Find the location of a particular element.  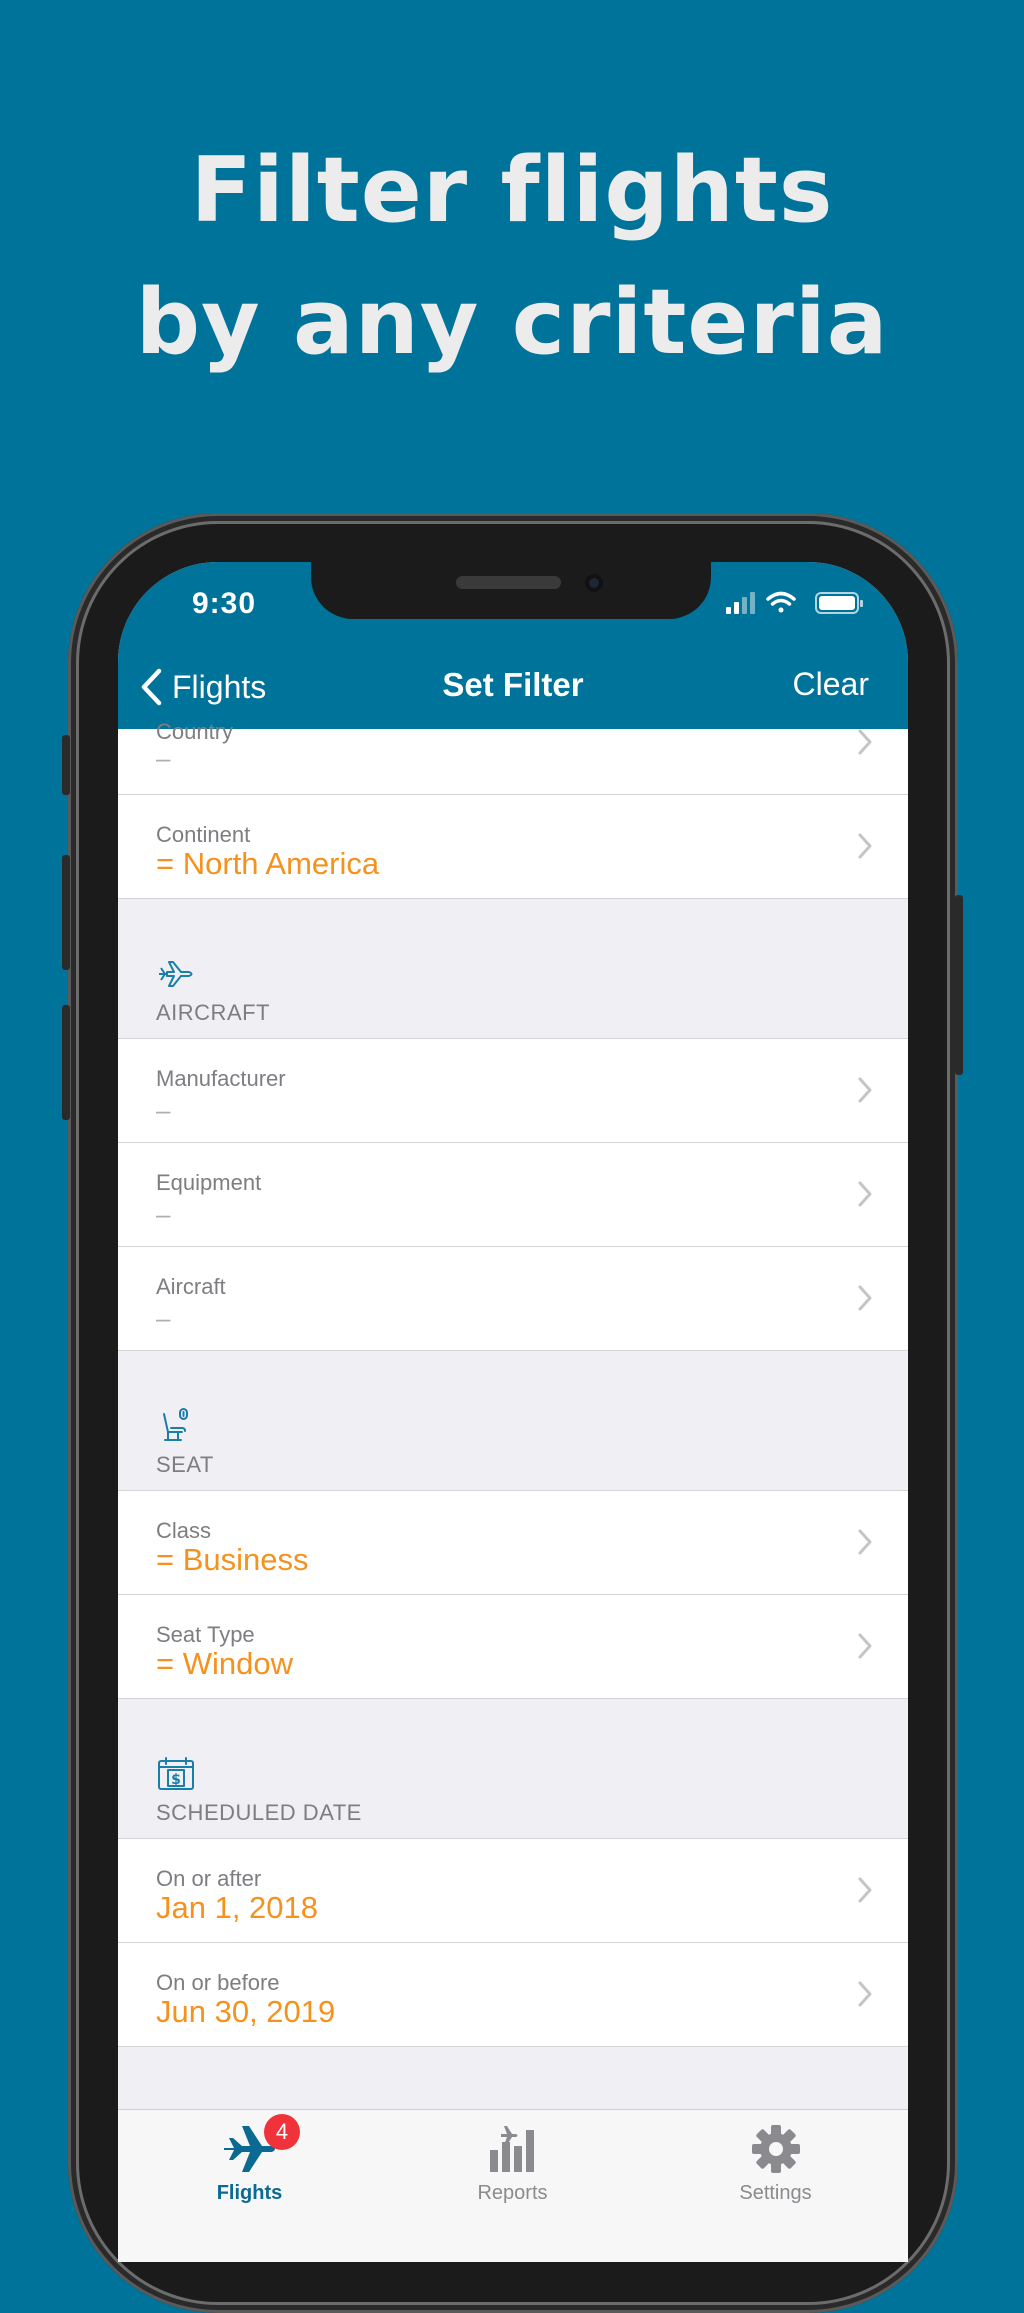

tab-settings: Settings is located at coordinates (775, 2186).